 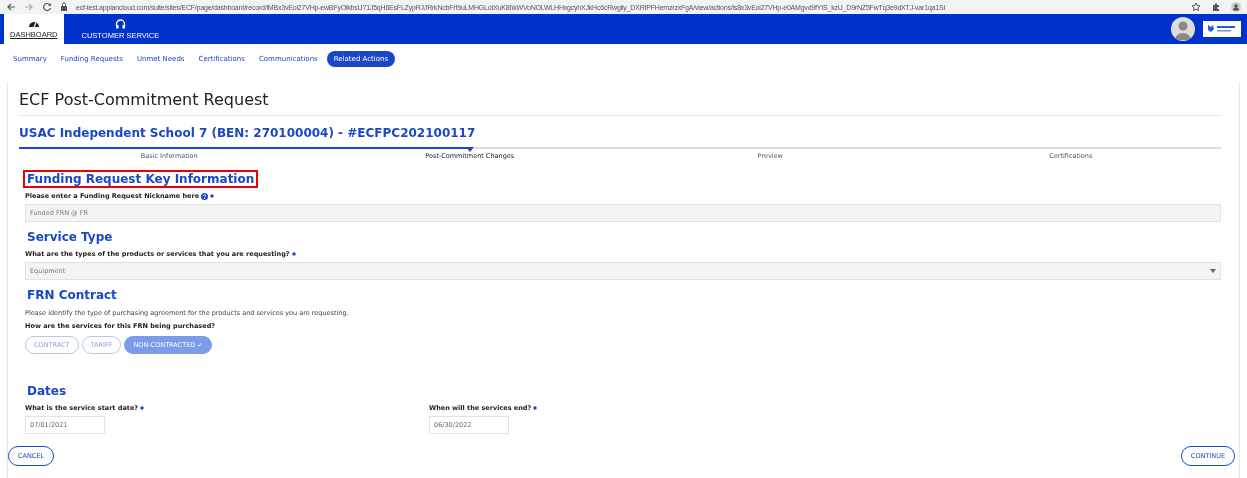 I want to click on profile-icon, so click(x=1236, y=7).